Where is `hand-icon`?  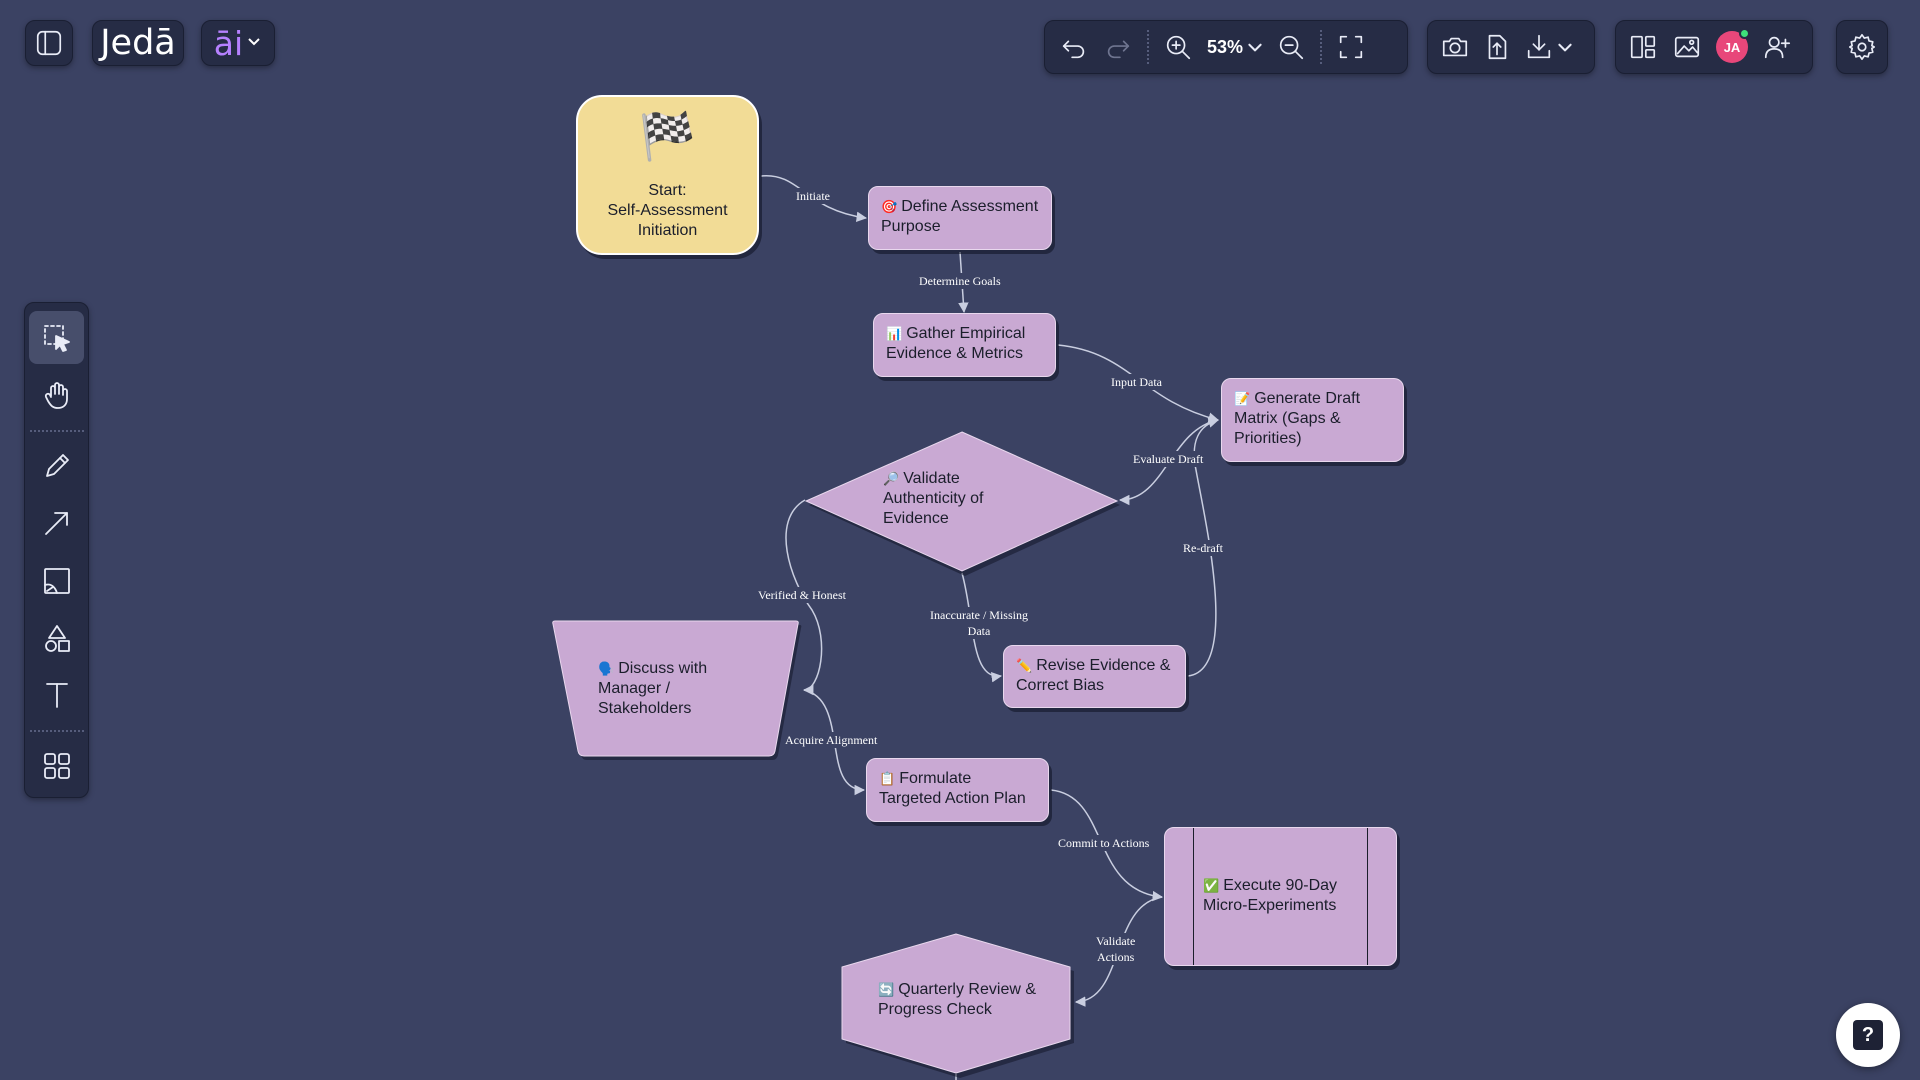
hand-icon is located at coordinates (56, 395).